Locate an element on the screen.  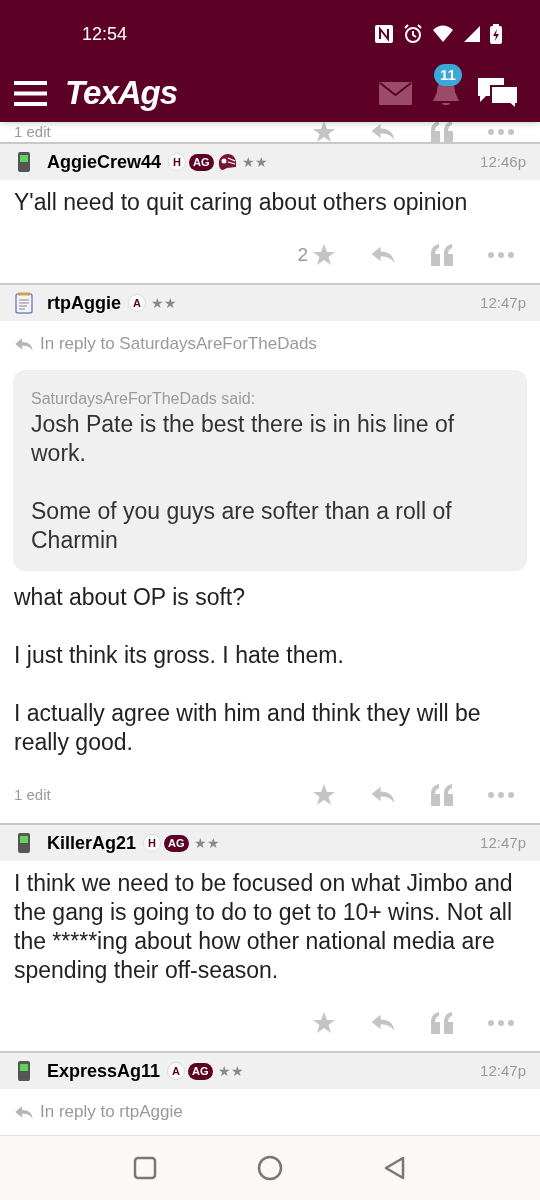
mail-icon is located at coordinates (395, 93).